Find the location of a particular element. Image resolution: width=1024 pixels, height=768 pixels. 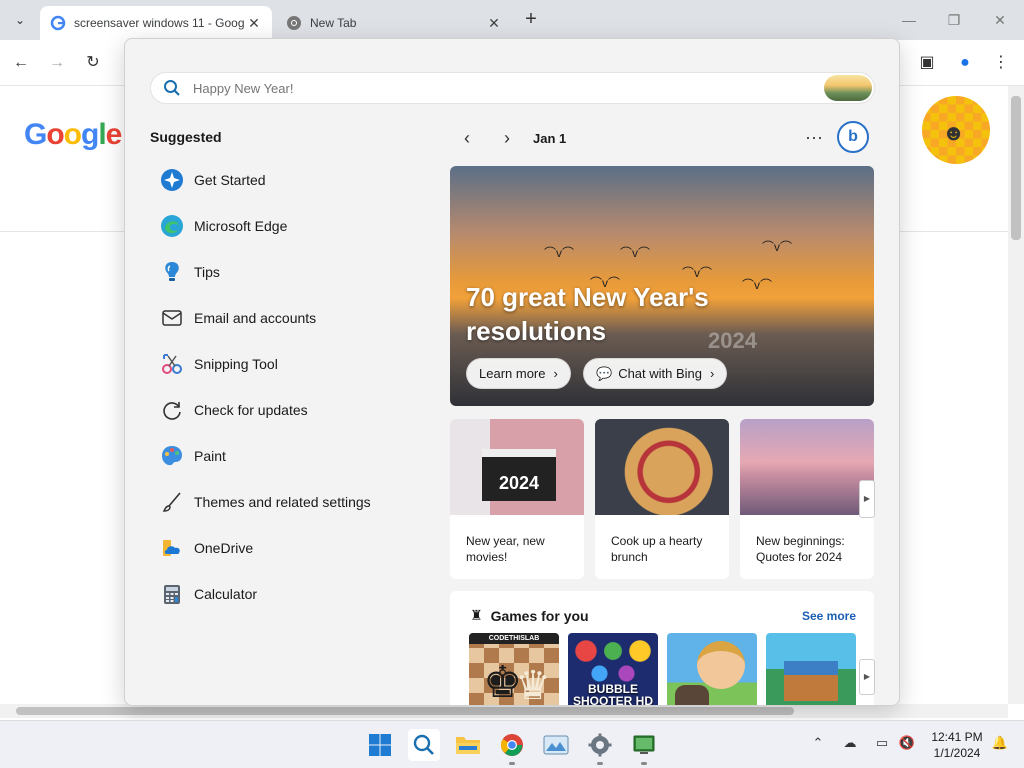

more-menu-icon: ⋮ is located at coordinates (1001, 63).